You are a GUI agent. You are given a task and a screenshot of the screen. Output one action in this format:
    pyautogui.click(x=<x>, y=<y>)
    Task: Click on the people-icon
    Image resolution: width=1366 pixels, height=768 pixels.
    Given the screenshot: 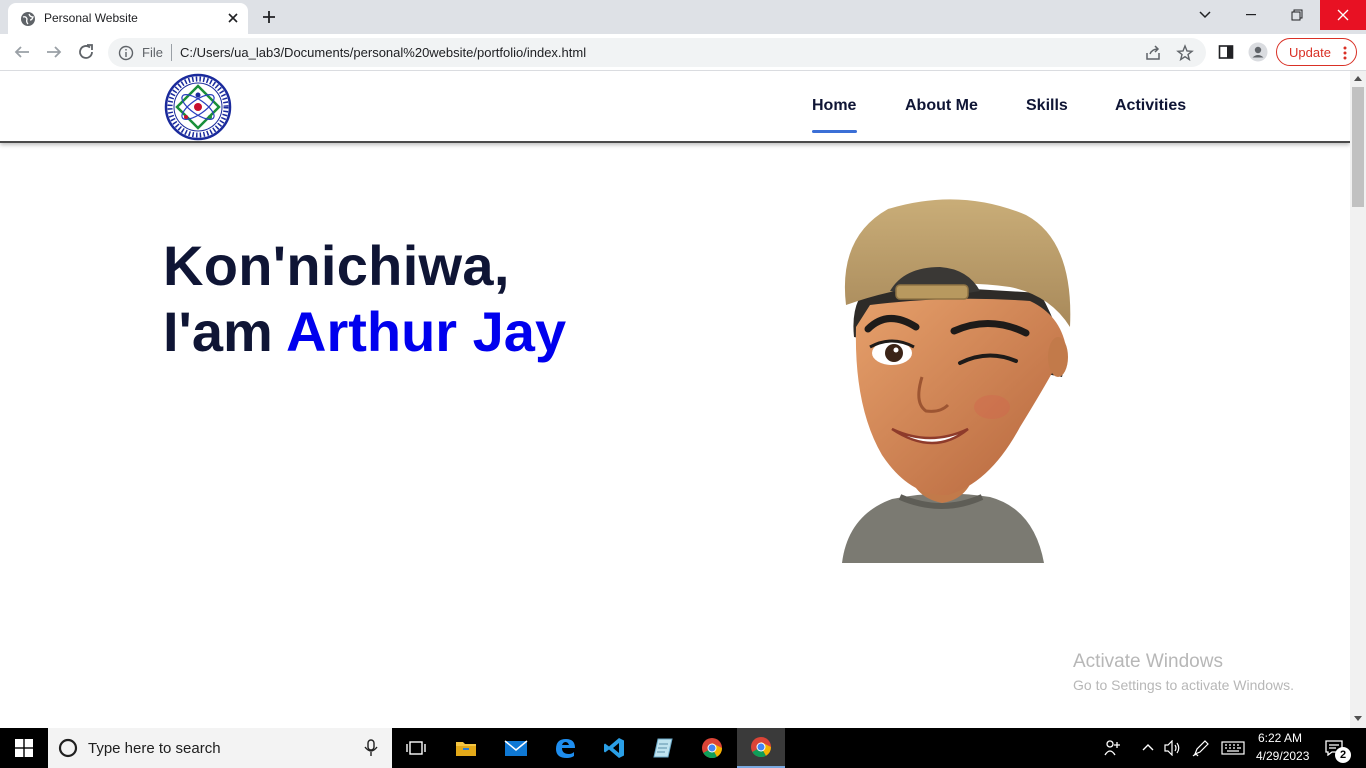 What is the action you would take?
    pyautogui.click(x=1113, y=748)
    